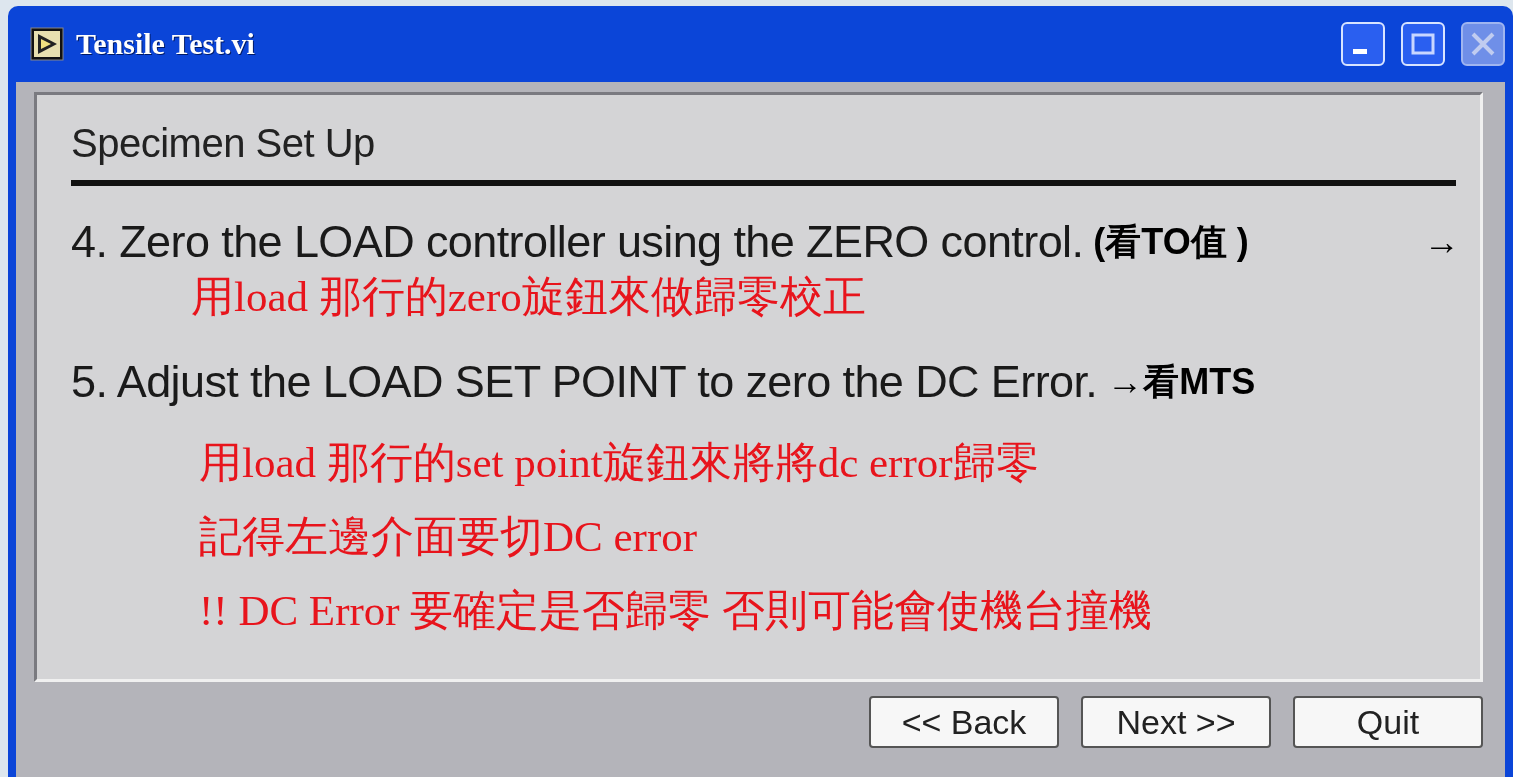  Describe the element at coordinates (1442, 242) in the screenshot. I see `annotation-arrow: →` at that location.